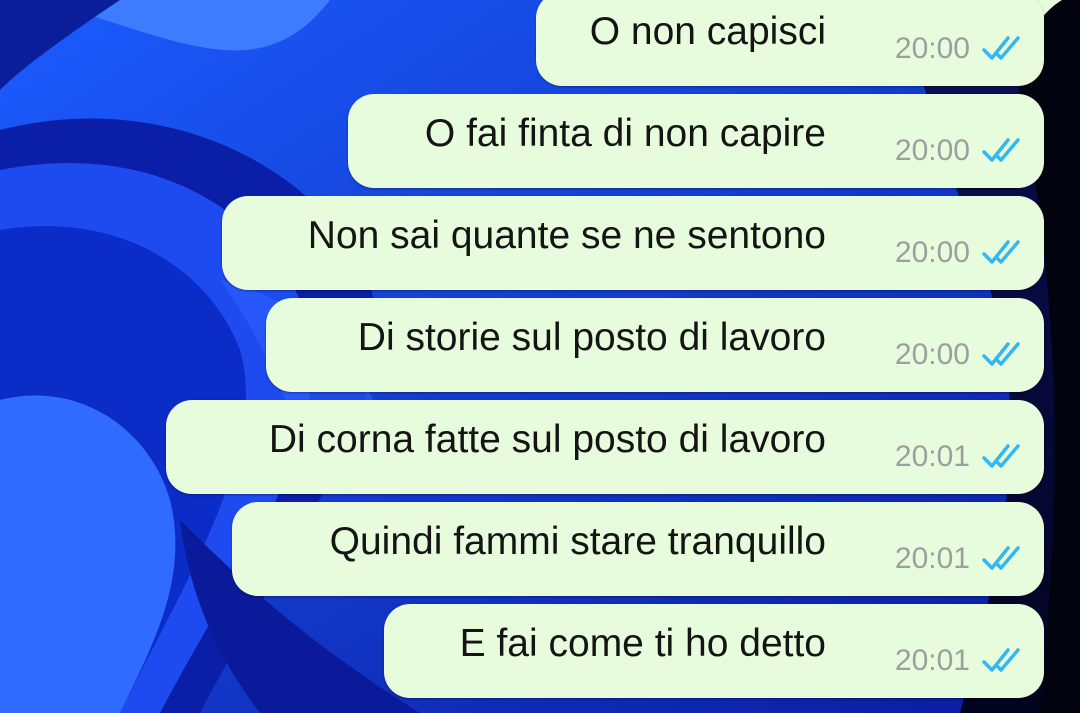 This screenshot has width=1080, height=713. What do you see at coordinates (591, 337) in the screenshot?
I see `message-text: Di storie sul posto di lavoro` at bounding box center [591, 337].